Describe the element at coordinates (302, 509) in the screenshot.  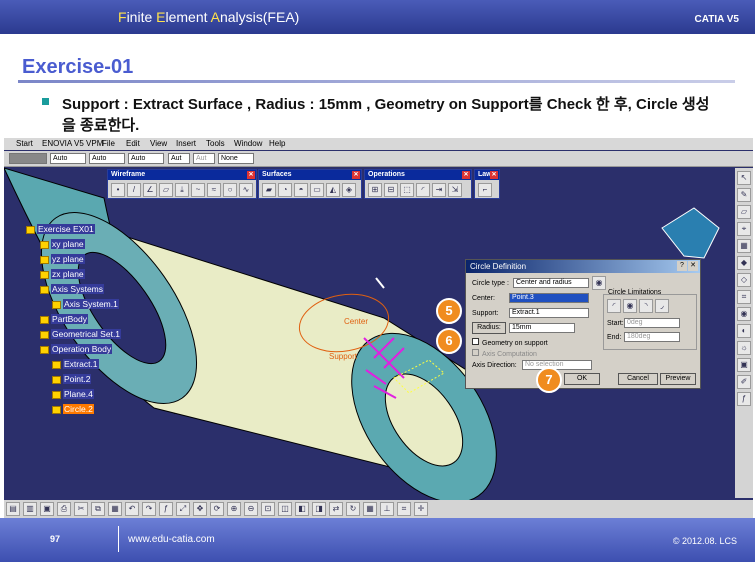
I see `shading-icon: ◧` at that location.